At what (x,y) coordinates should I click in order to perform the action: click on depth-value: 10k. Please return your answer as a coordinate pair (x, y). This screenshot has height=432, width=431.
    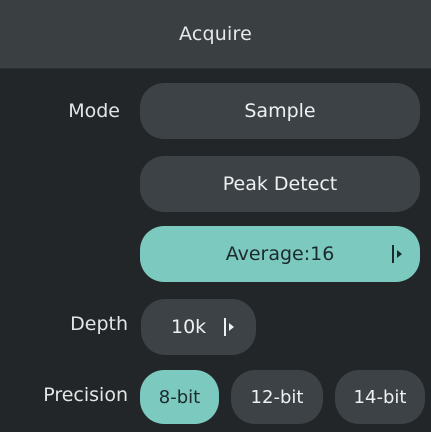
    Looking at the image, I should click on (189, 327).